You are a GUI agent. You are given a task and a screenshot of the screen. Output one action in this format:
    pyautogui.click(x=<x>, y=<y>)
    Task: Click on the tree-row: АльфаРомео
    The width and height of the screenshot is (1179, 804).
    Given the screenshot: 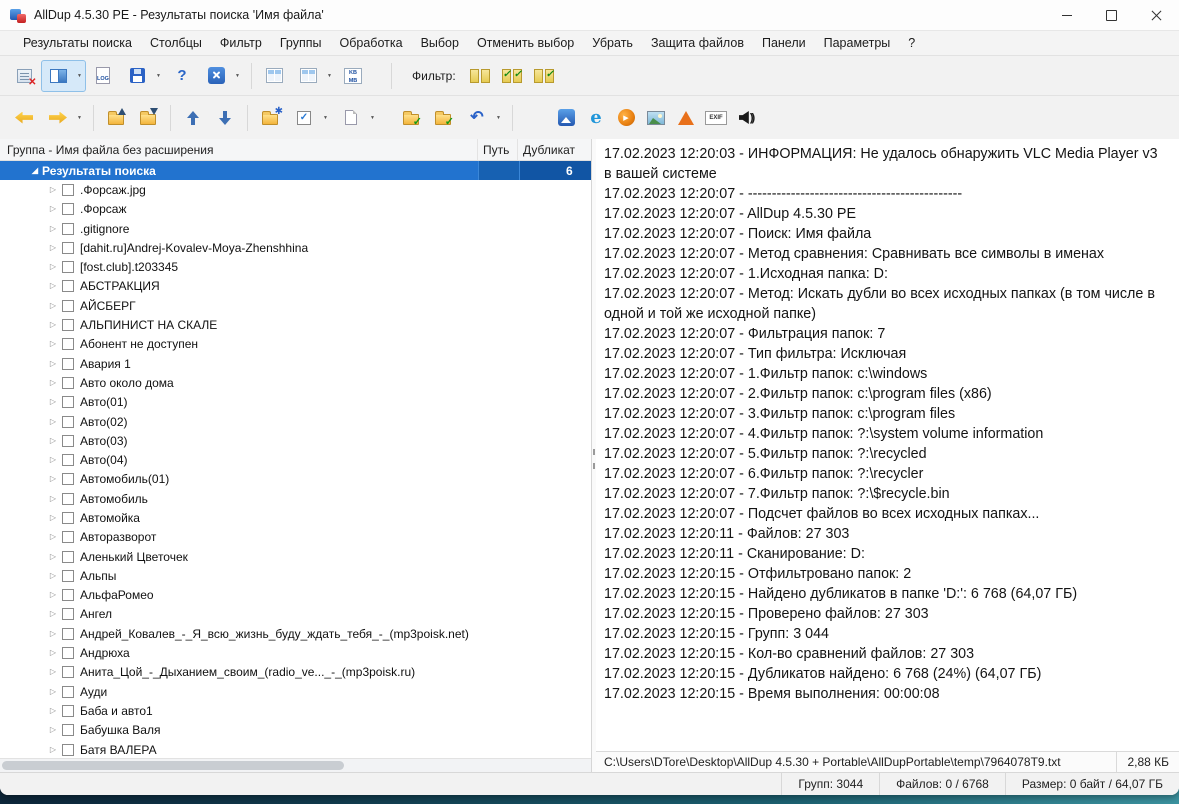 What is the action you would take?
    pyautogui.click(x=295, y=595)
    